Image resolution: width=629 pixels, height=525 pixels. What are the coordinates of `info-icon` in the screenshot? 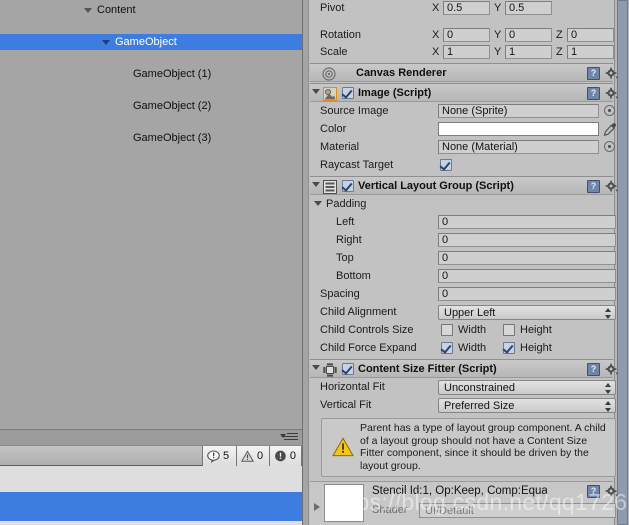 It's located at (213, 456).